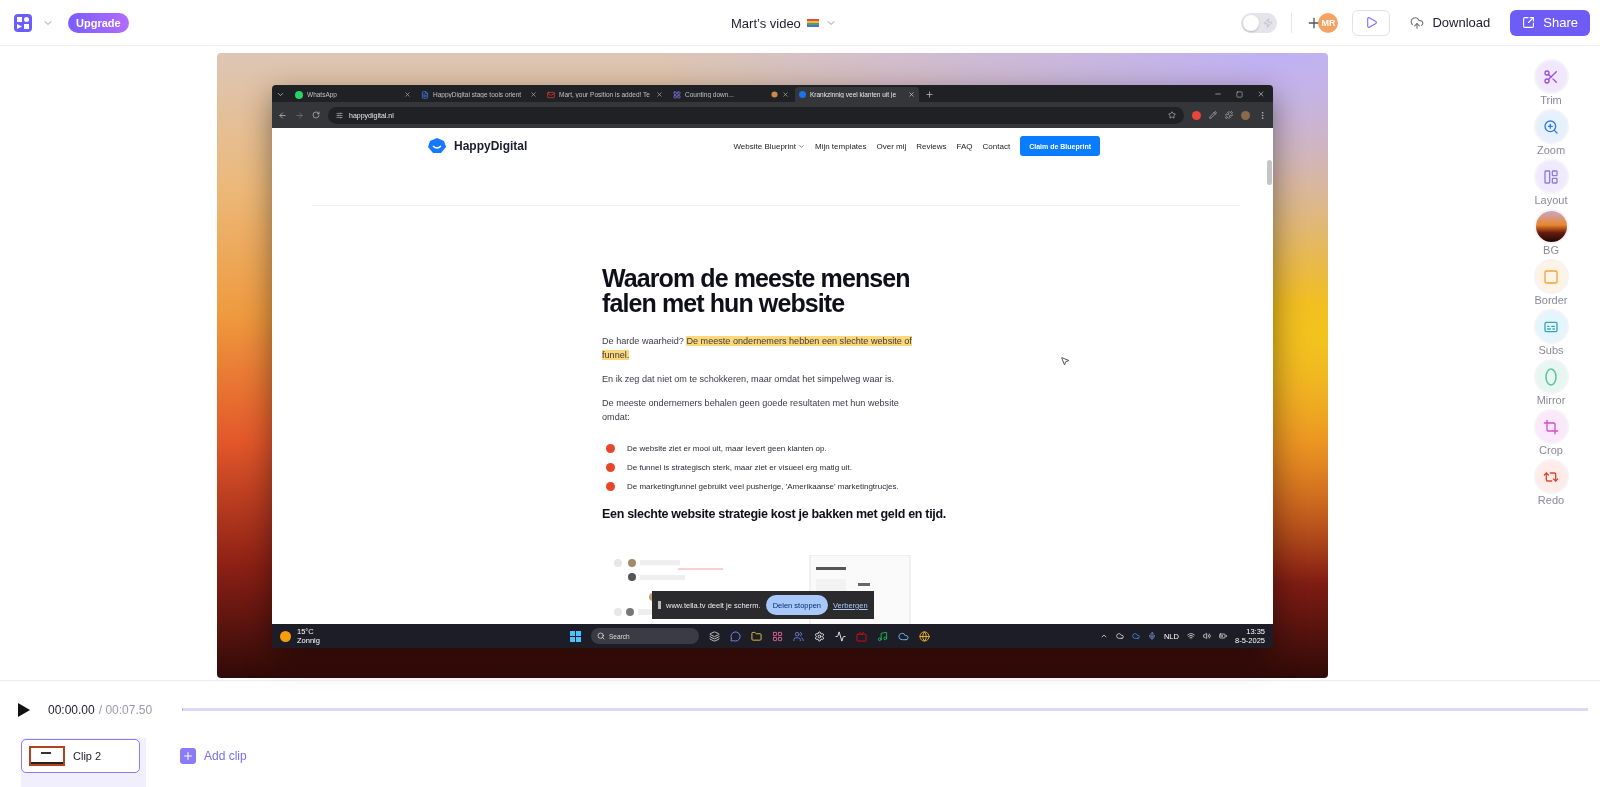  What do you see at coordinates (98, 22) in the screenshot?
I see `upgrade-button: Upgrade` at bounding box center [98, 22].